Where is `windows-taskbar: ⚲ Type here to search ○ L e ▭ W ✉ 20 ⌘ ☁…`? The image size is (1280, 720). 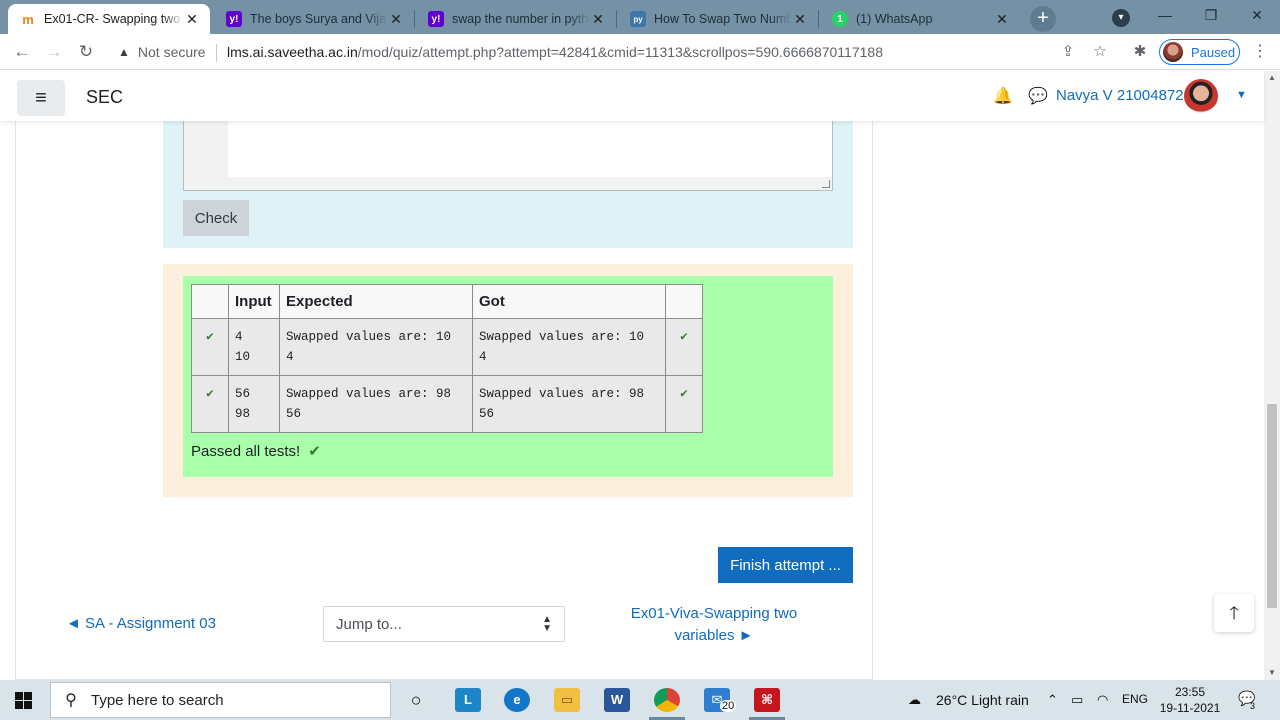 windows-taskbar: ⚲ Type here to search ○ L e ▭ W ✉ 20 ⌘ ☁… is located at coordinates (640, 700).